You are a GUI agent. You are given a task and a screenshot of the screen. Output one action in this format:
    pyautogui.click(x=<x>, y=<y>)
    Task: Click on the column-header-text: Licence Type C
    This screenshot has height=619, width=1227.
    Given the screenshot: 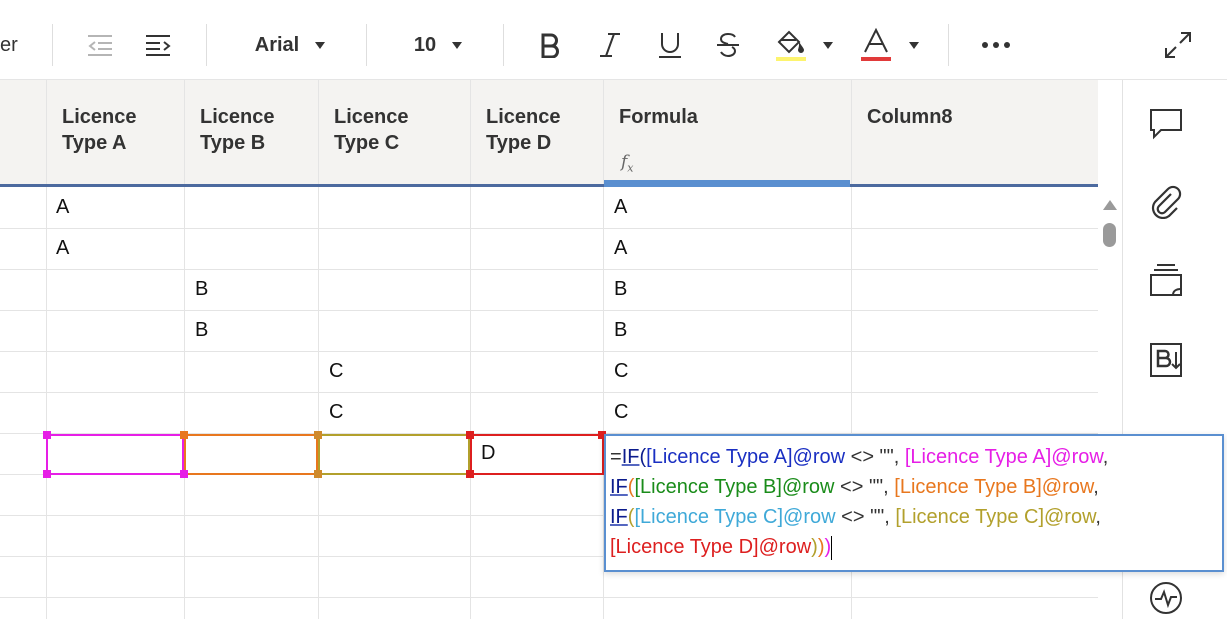 What is the action you would take?
    pyautogui.click(x=371, y=130)
    